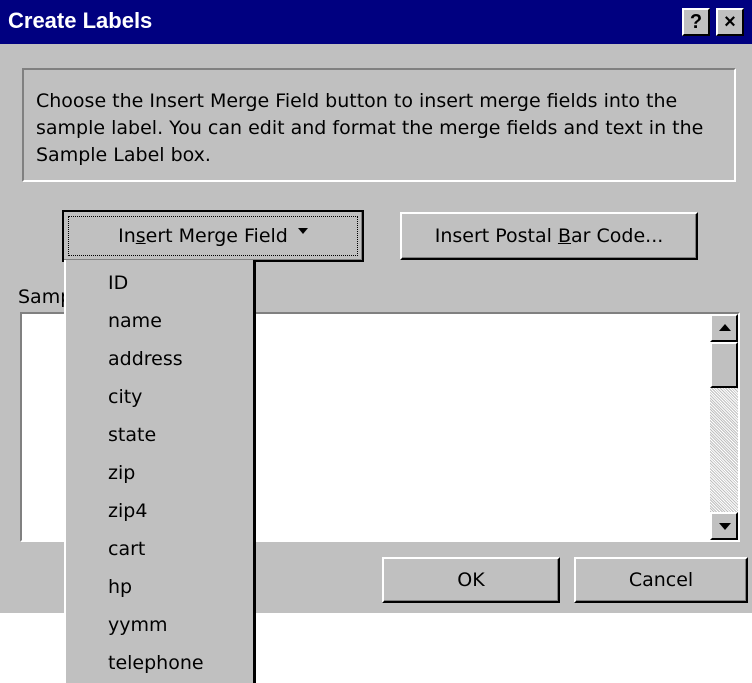  Describe the element at coordinates (471, 580) in the screenshot. I see `ok-button: OK` at that location.